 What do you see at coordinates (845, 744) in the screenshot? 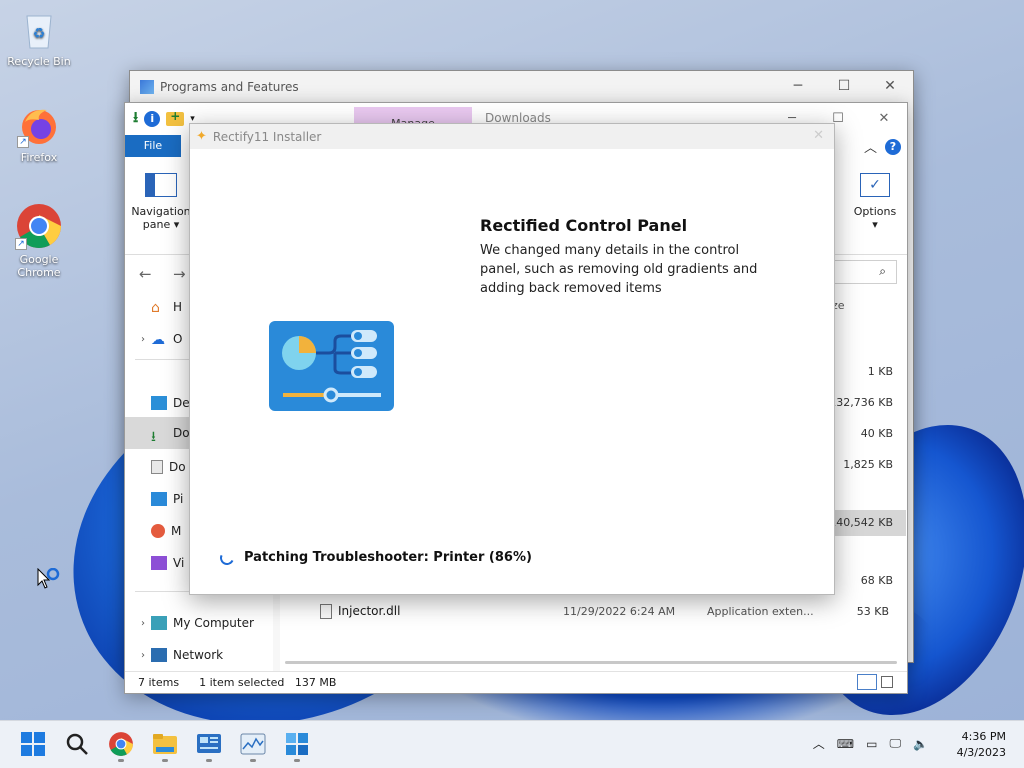
I see `keyboard-icon: ⌨` at bounding box center [845, 744].